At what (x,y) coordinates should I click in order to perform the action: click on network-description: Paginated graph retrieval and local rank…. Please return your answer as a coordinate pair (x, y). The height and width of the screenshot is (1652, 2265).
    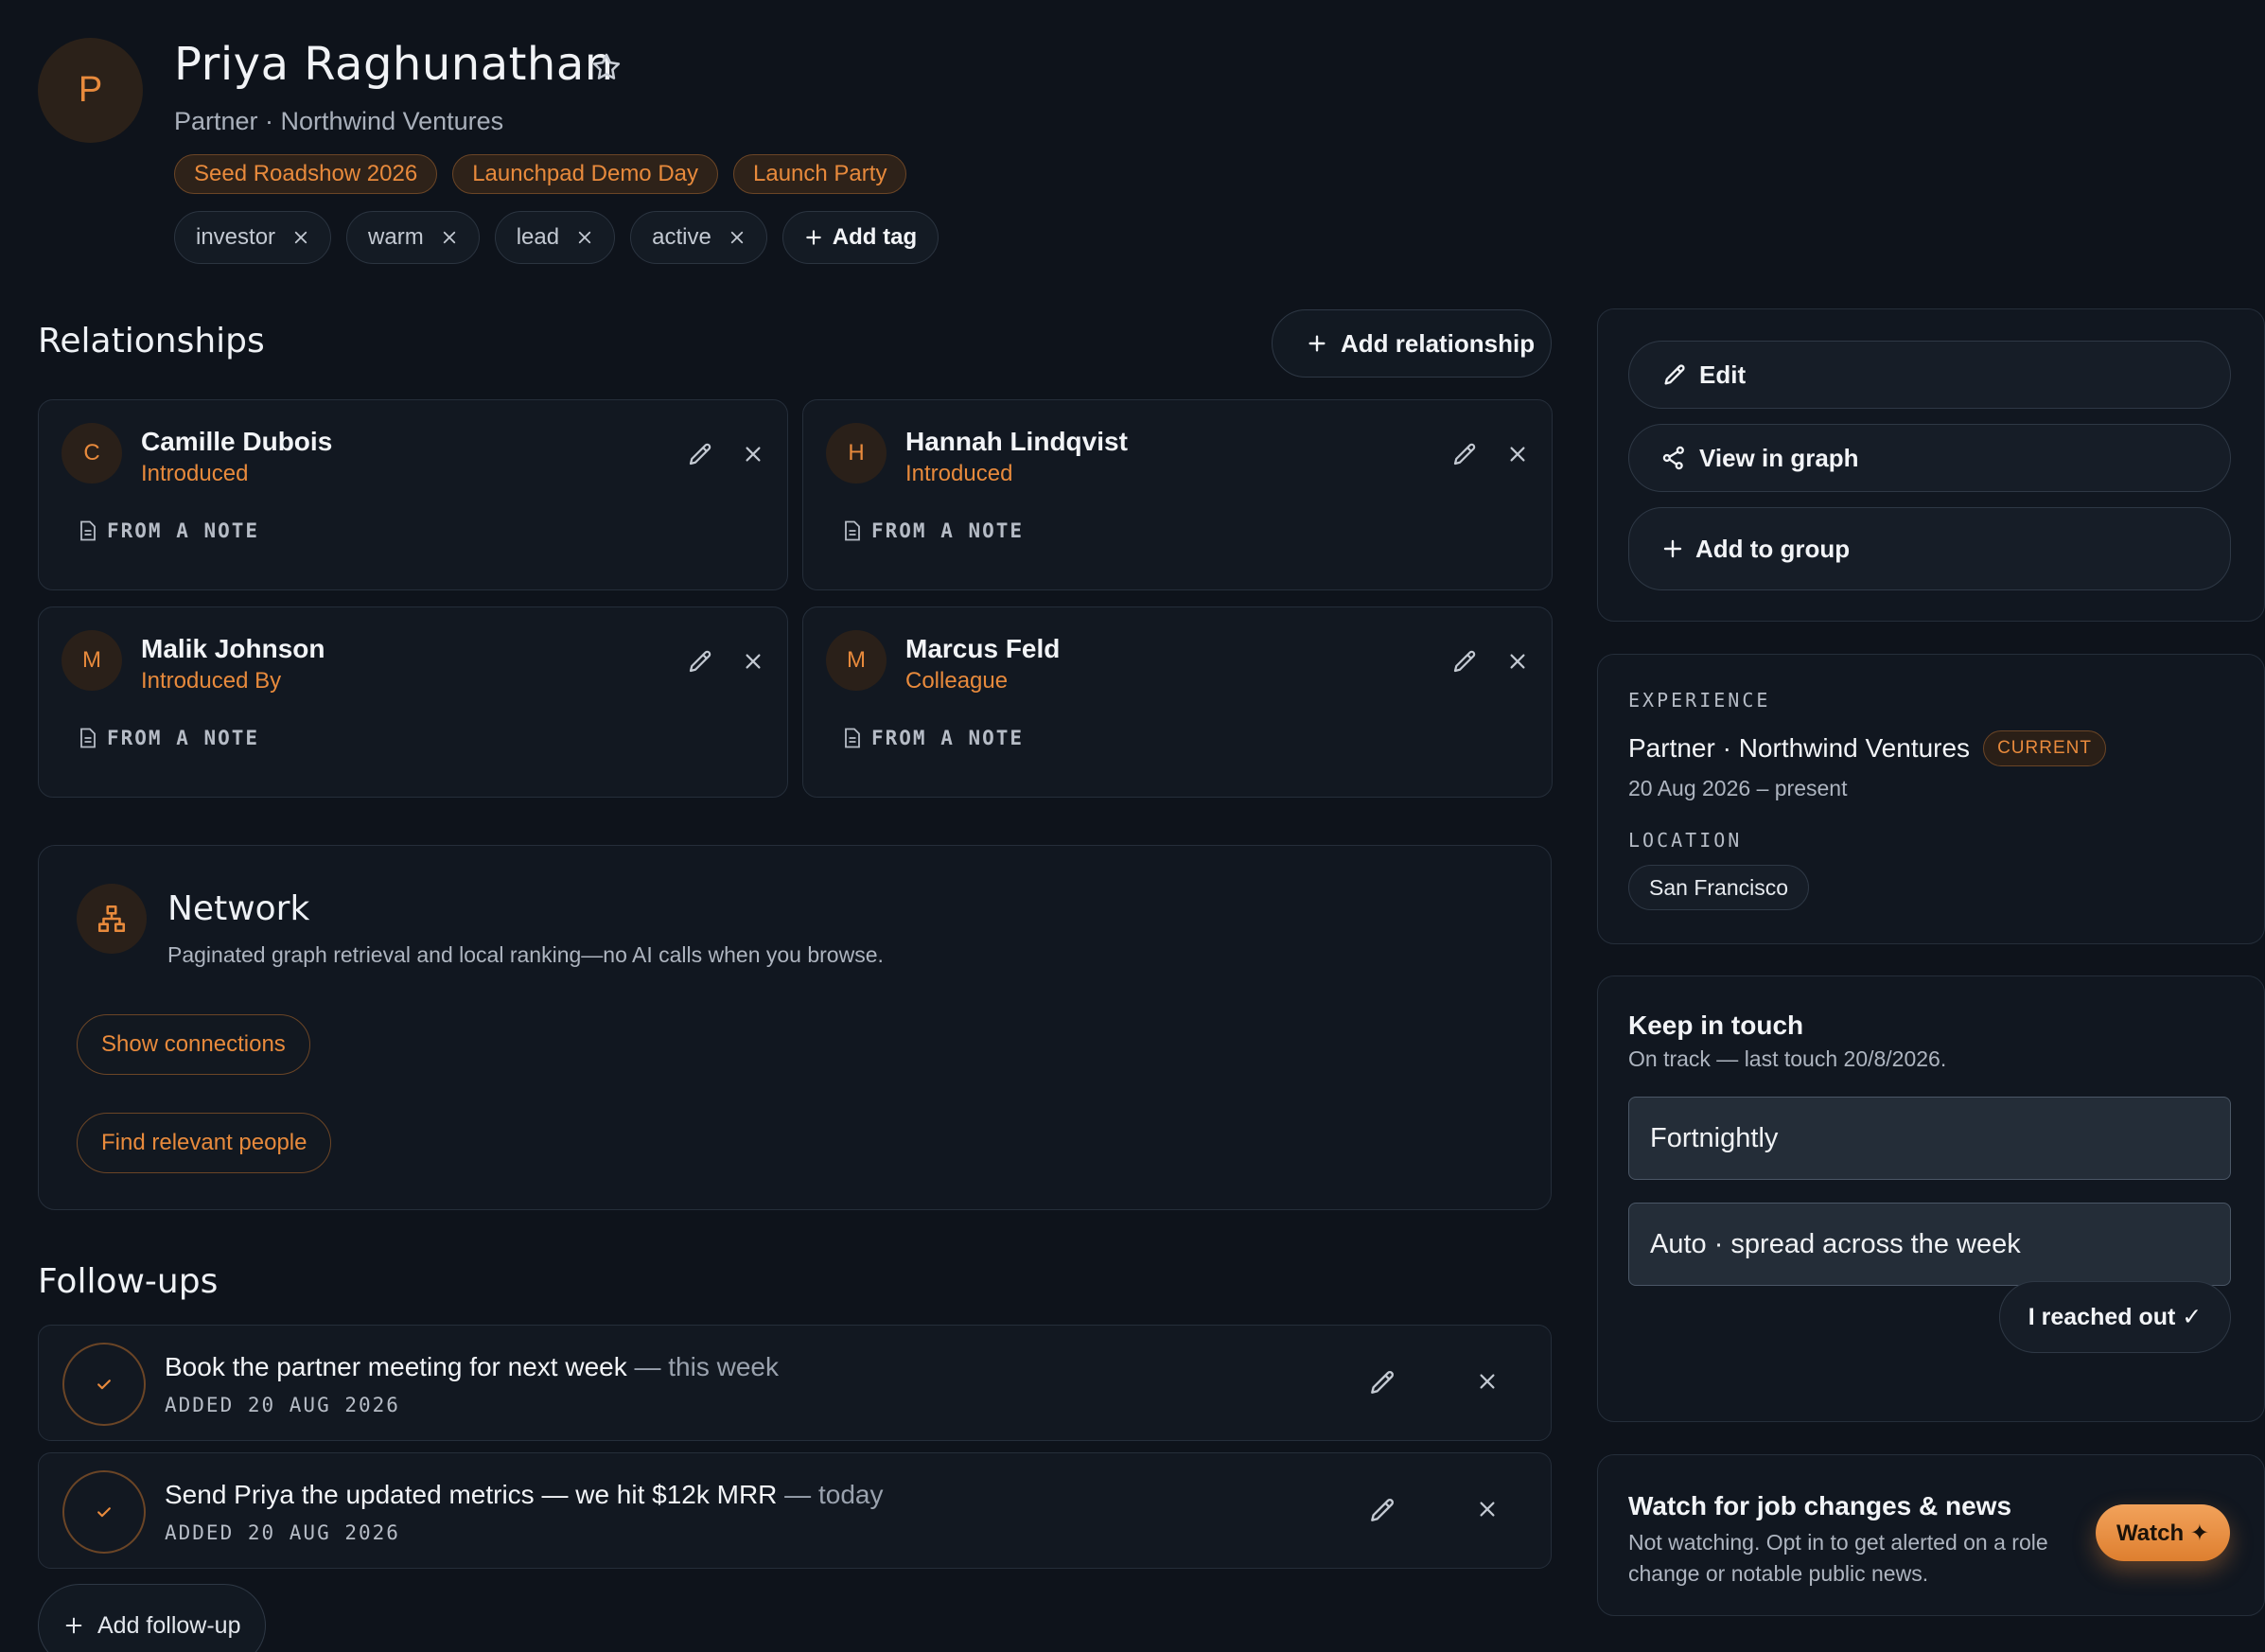
    Looking at the image, I should click on (525, 954).